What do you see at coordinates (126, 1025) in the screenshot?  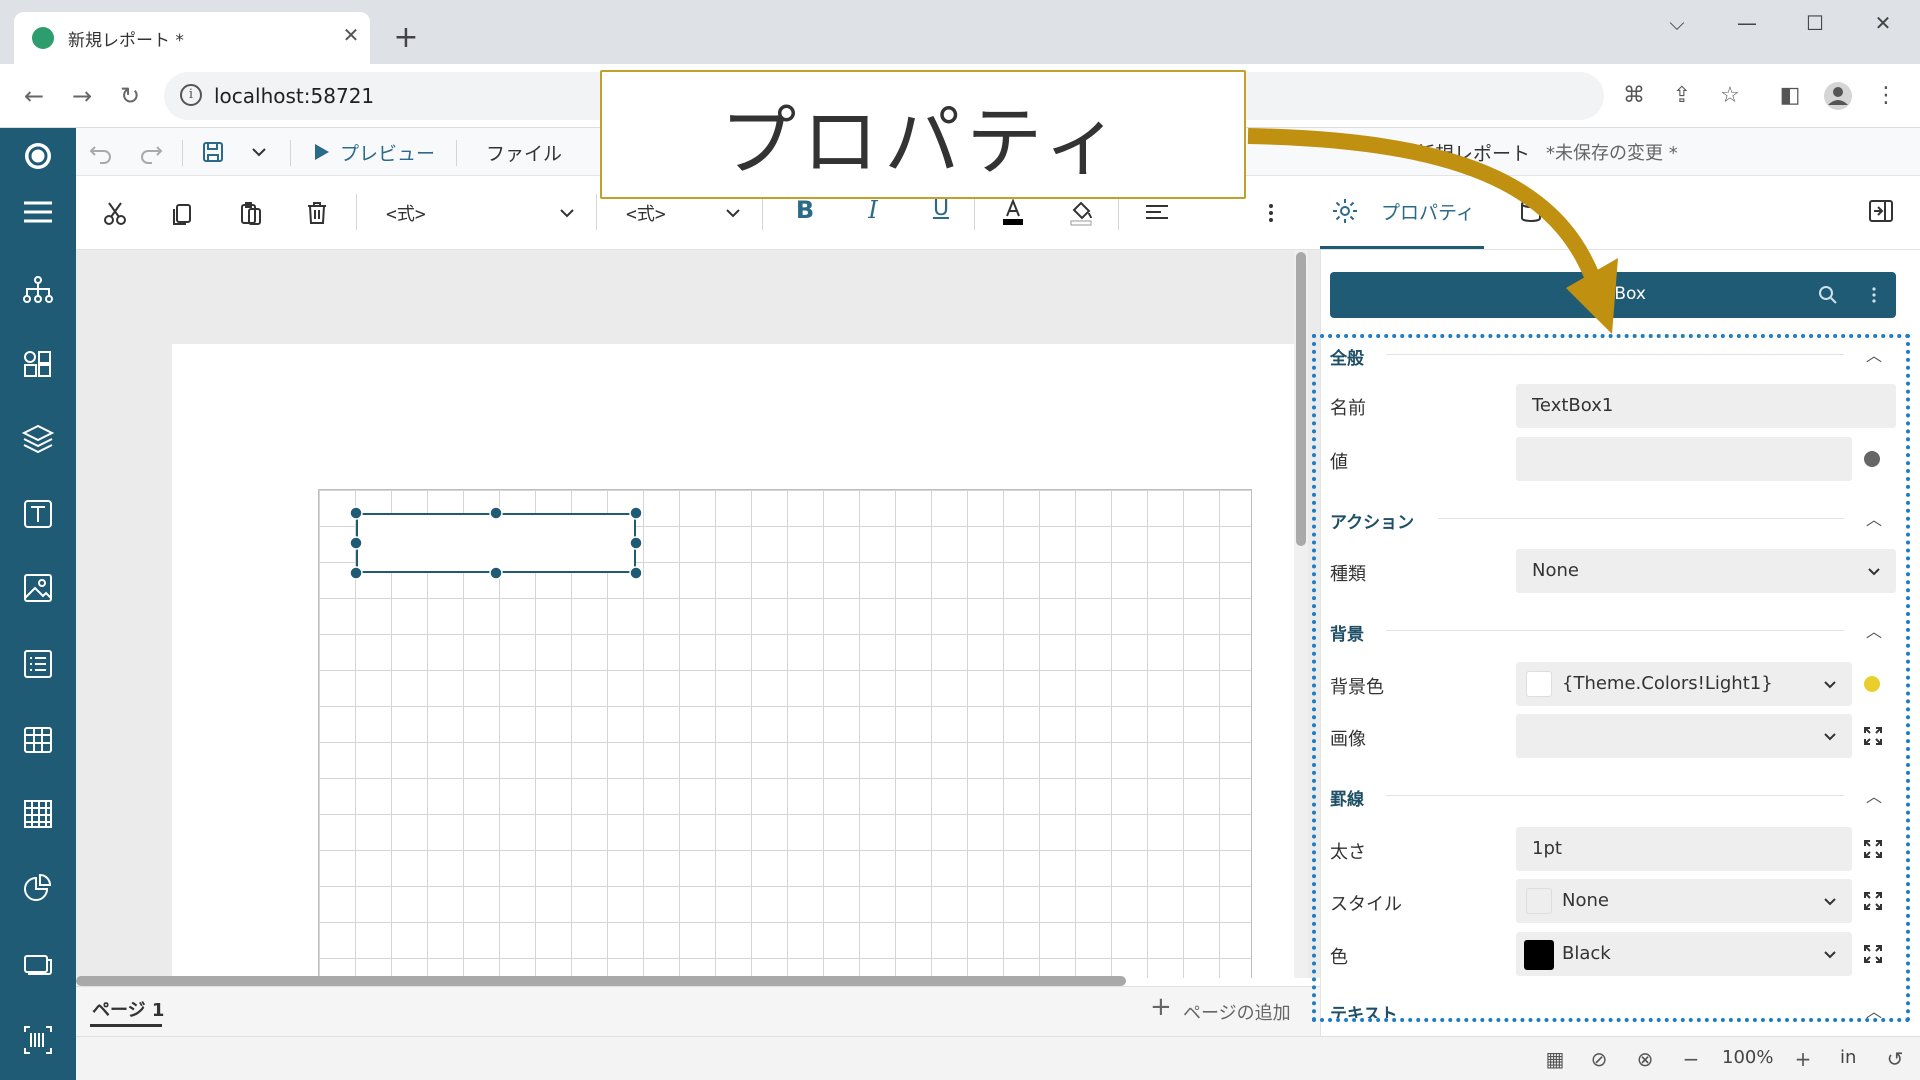 I see `page-tab-active-indicator` at bounding box center [126, 1025].